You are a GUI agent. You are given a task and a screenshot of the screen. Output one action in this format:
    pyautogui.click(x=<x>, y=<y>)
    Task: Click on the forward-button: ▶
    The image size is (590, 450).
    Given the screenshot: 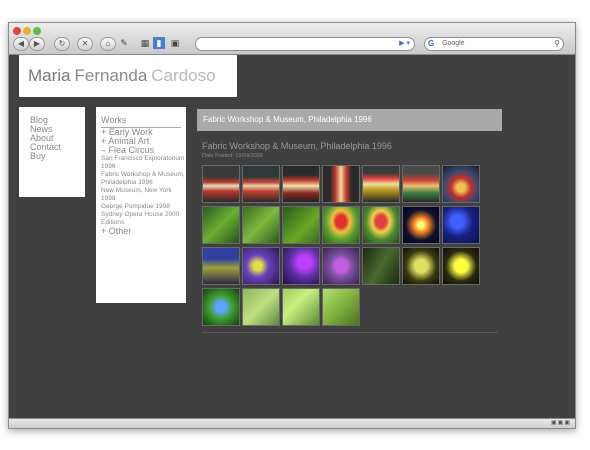 What is the action you would take?
    pyautogui.click(x=37, y=44)
    